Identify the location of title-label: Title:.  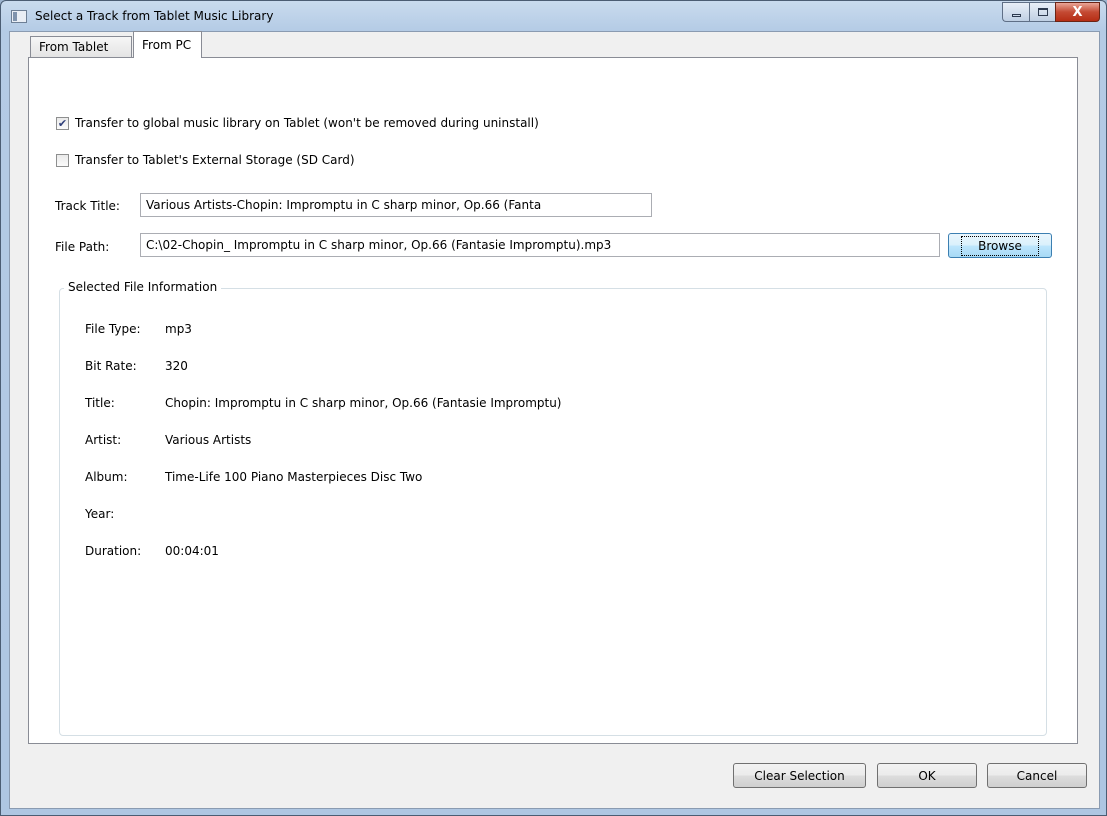
(100, 403).